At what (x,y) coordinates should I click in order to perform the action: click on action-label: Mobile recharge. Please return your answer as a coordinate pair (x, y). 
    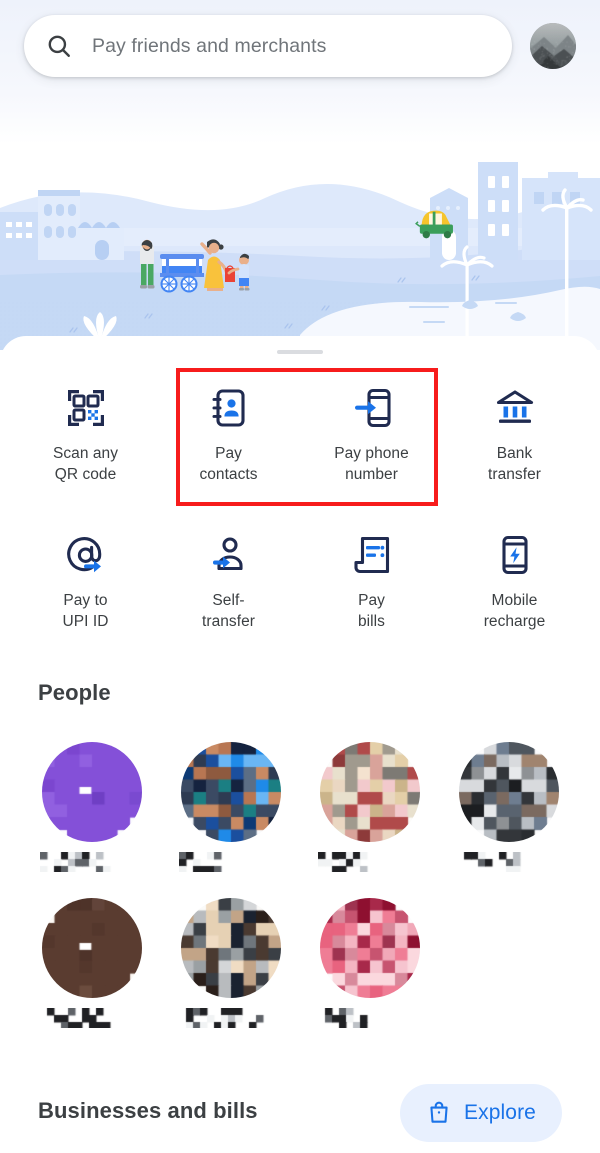
    Looking at the image, I should click on (514, 611).